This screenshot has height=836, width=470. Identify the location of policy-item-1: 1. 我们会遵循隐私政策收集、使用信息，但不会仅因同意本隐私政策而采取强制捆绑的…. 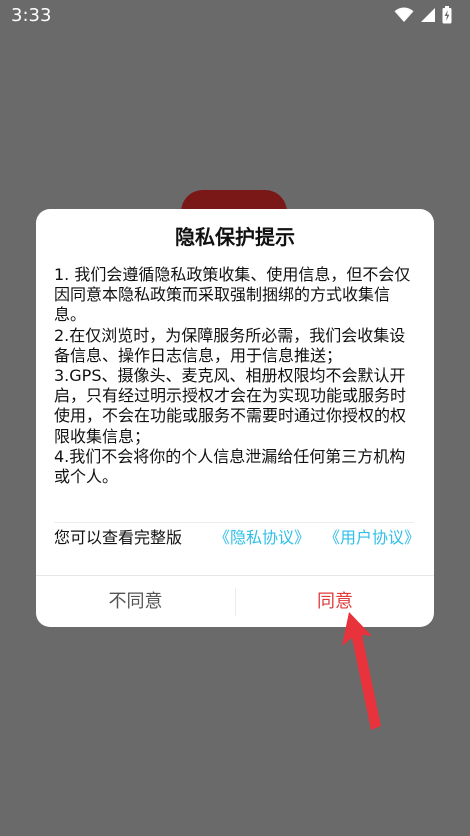
(232, 295).